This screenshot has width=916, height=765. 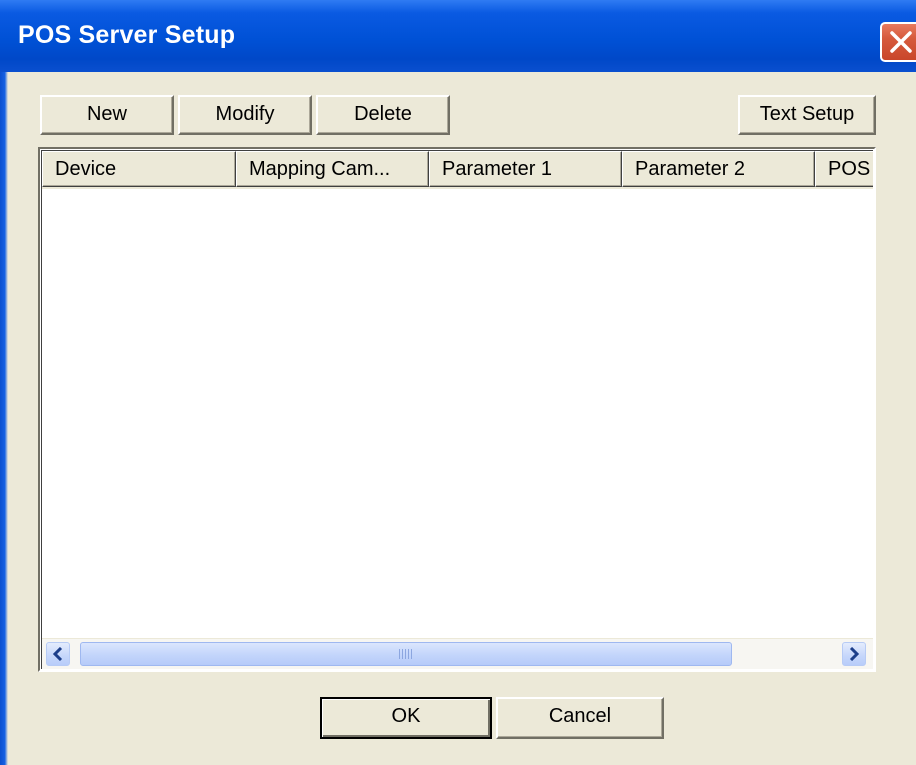 I want to click on new-button: New, so click(x=107, y=115).